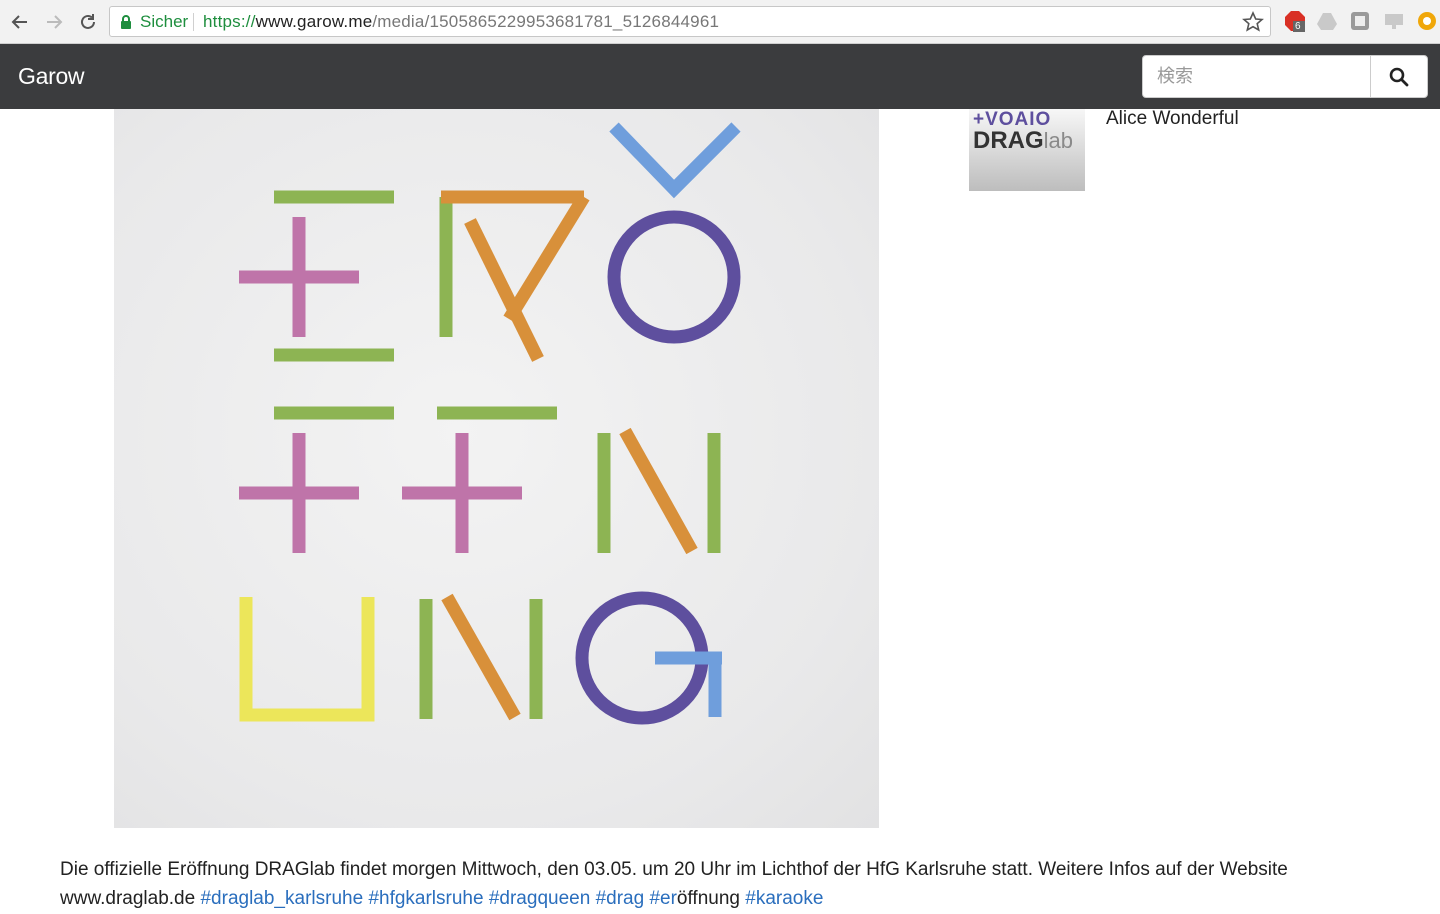  Describe the element at coordinates (1327, 21) in the screenshot. I see `drive-extension-icon` at that location.